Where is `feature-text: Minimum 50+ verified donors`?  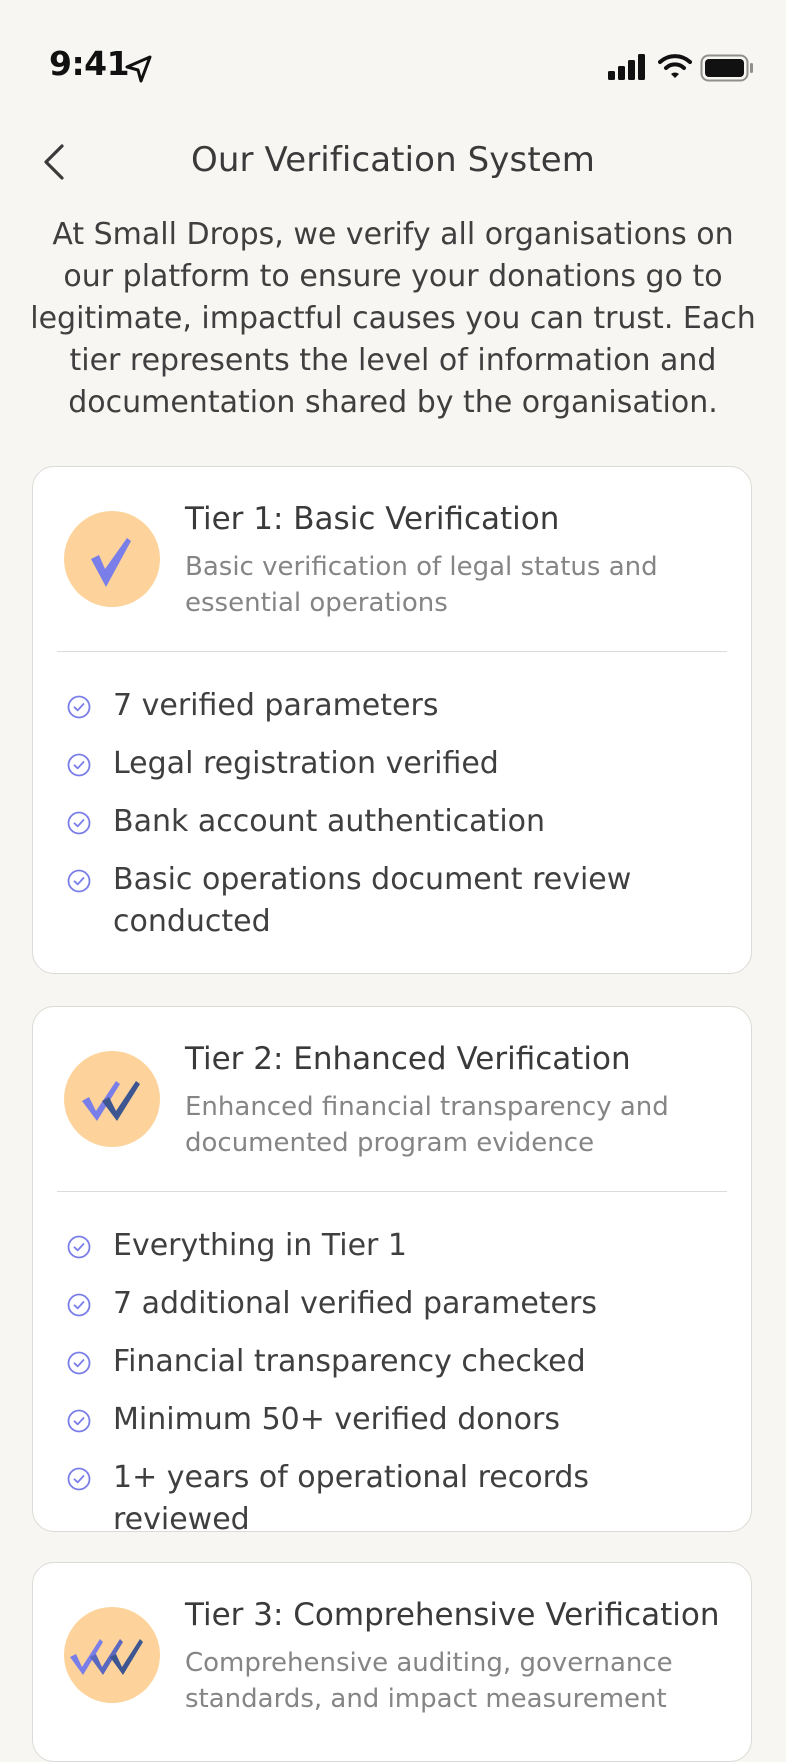
feature-text: Minimum 50+ verified donors is located at coordinates (336, 1419).